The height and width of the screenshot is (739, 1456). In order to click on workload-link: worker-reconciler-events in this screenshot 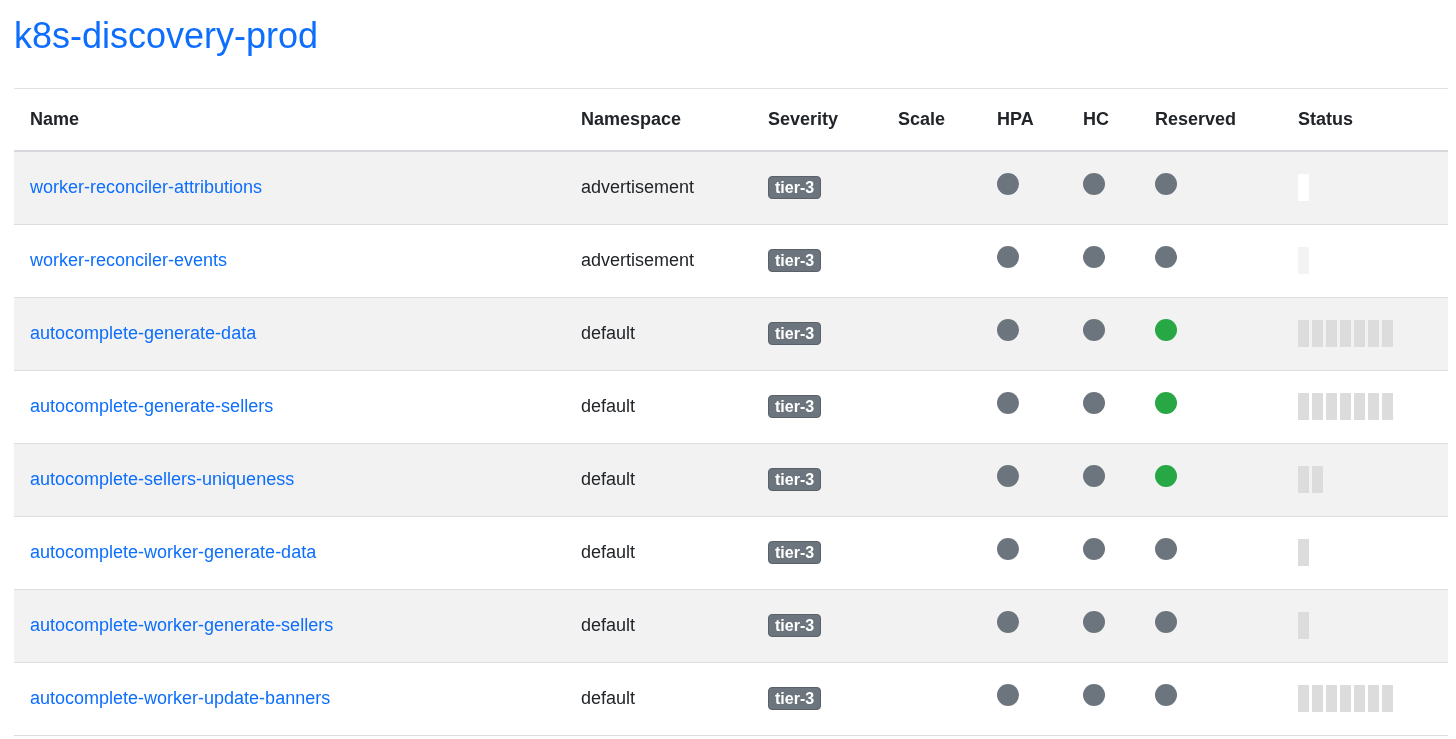, I will do `click(129, 260)`.